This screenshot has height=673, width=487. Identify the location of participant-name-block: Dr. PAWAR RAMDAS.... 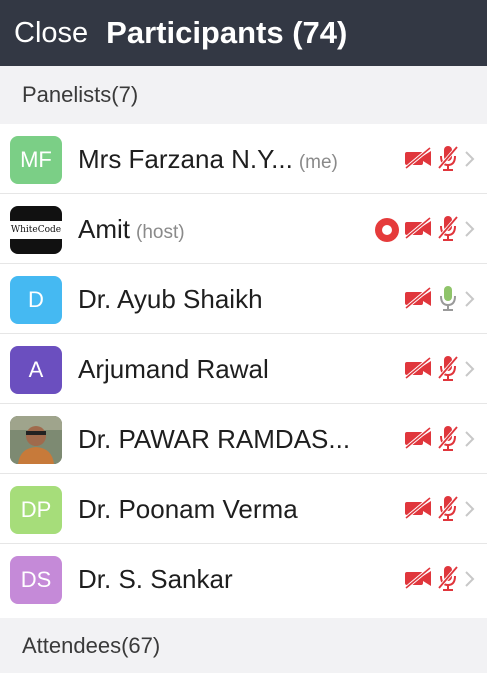
(214, 439).